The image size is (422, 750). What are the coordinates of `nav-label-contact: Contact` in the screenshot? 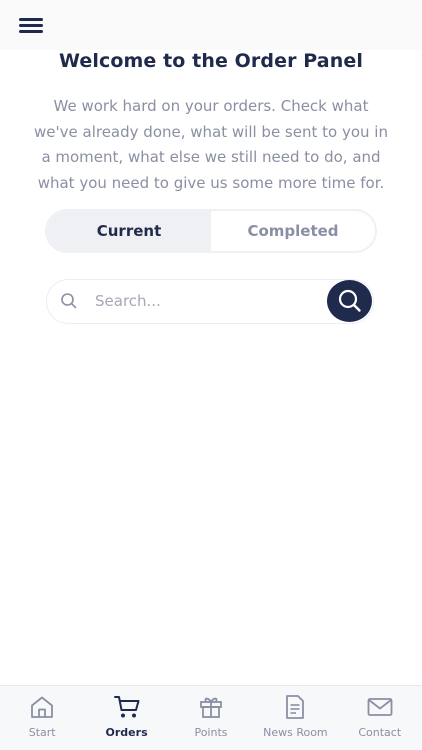 It's located at (380, 732).